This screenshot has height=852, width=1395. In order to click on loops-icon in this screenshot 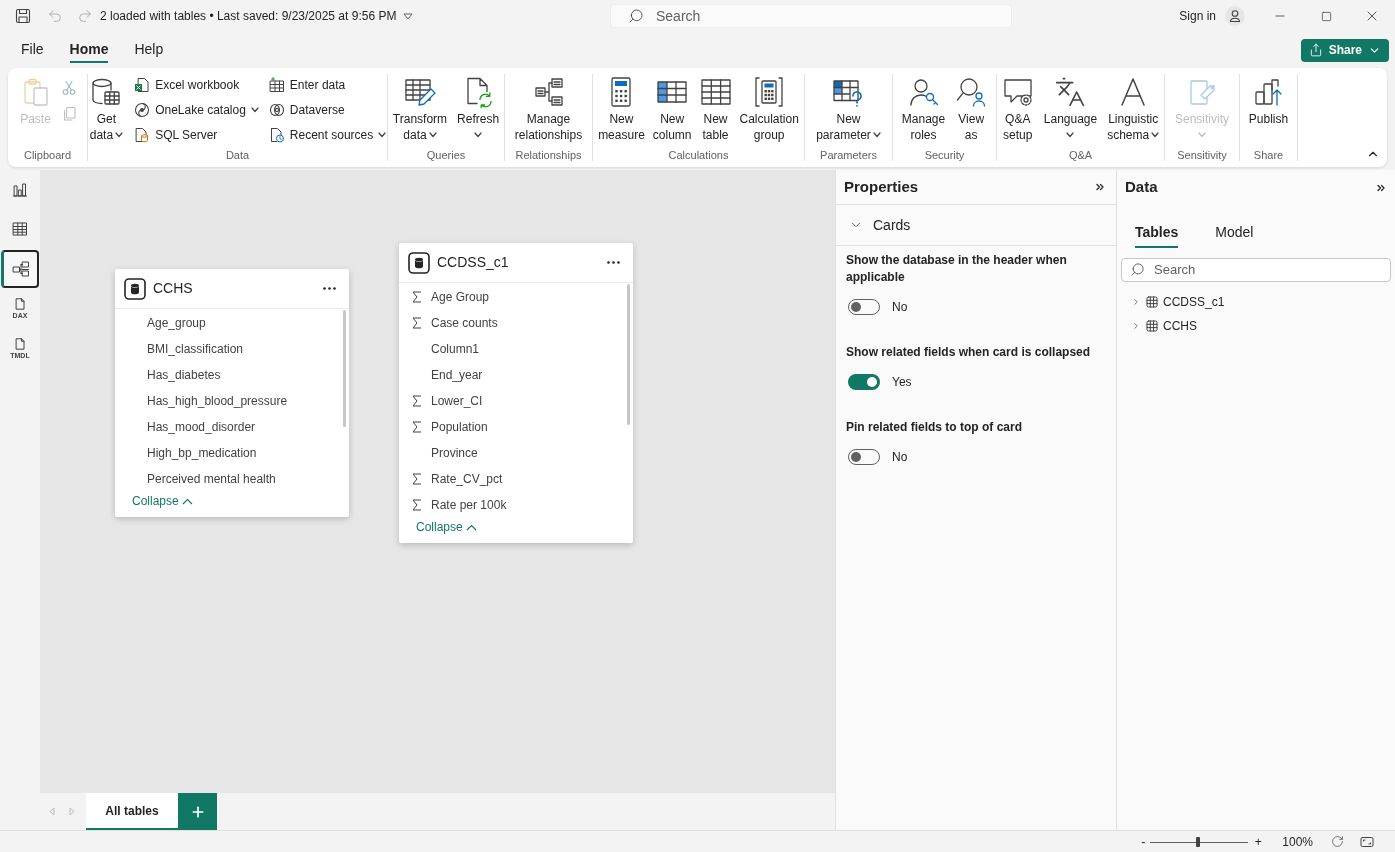, I will do `click(276, 110)`.